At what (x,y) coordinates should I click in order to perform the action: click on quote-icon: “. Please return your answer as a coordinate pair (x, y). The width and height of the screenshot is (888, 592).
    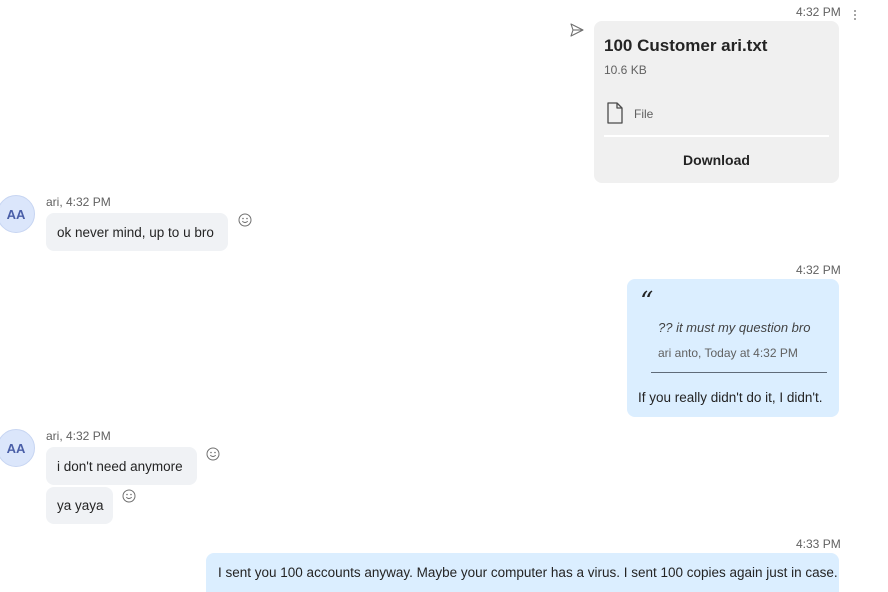
    Looking at the image, I should click on (647, 302).